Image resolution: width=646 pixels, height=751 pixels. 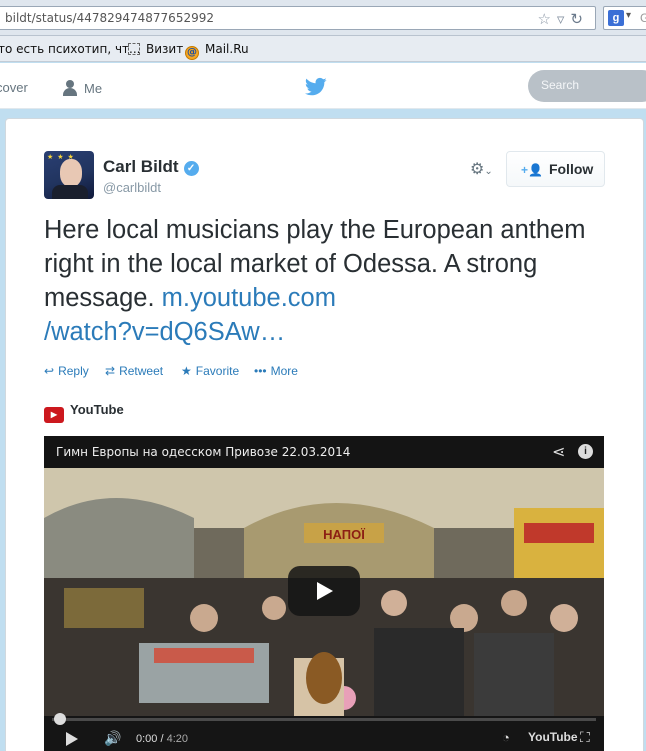 I want to click on reply-icon: ↩, so click(x=49, y=371).